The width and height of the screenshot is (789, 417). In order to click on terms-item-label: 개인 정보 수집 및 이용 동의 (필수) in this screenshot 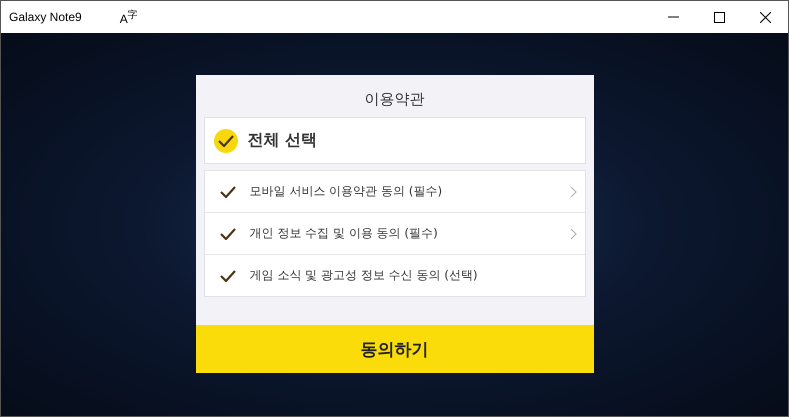, I will do `click(344, 233)`.